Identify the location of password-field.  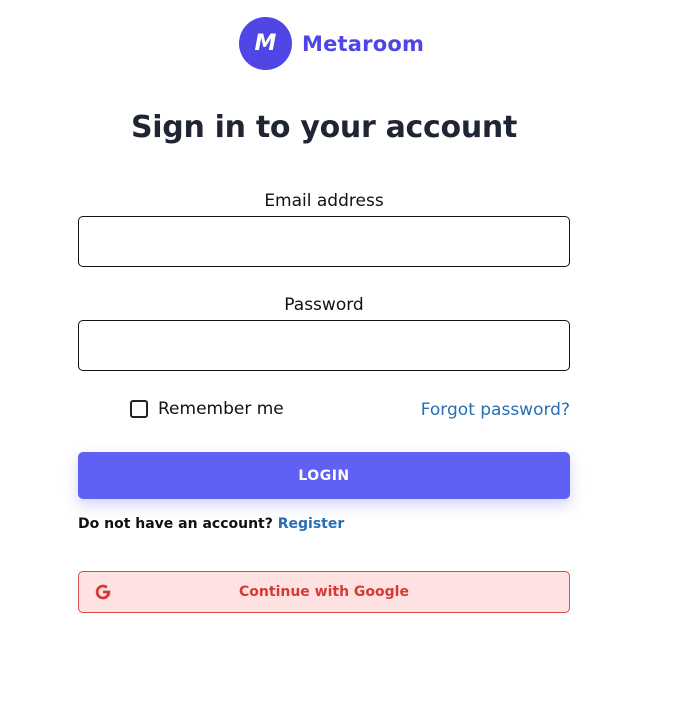
(324, 345).